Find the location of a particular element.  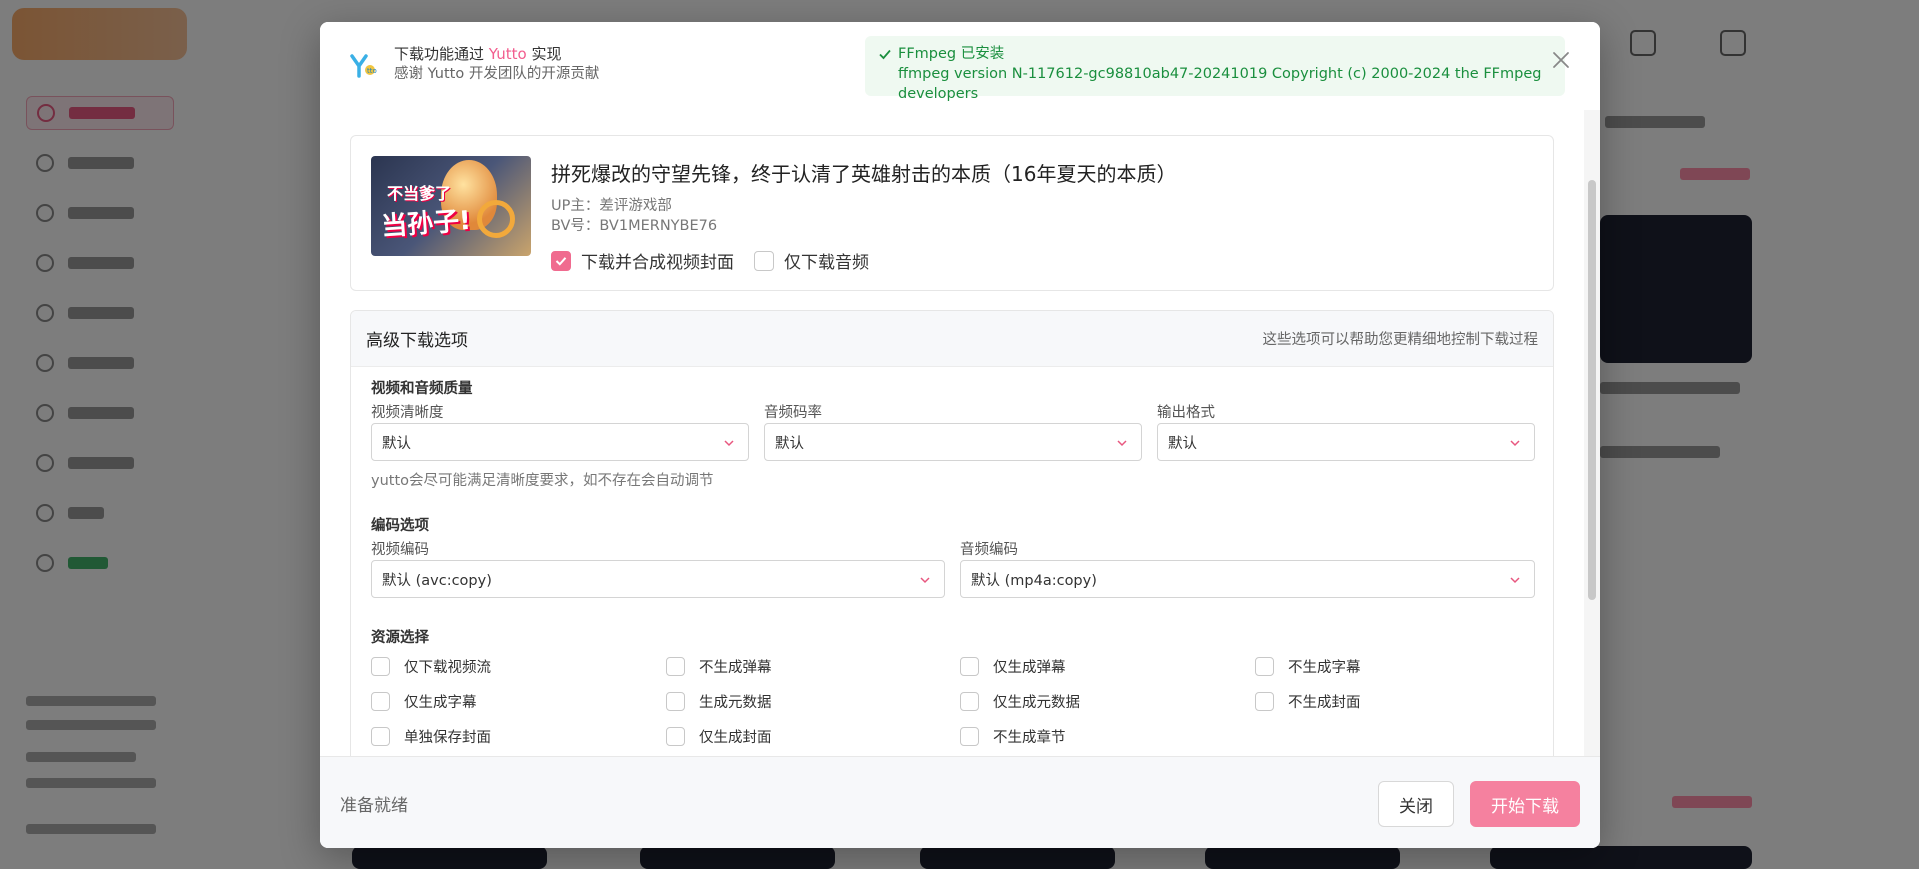

quality-help-text: yutto会尽可能满足清晰度要求，如不存在会自动调节 is located at coordinates (542, 481).